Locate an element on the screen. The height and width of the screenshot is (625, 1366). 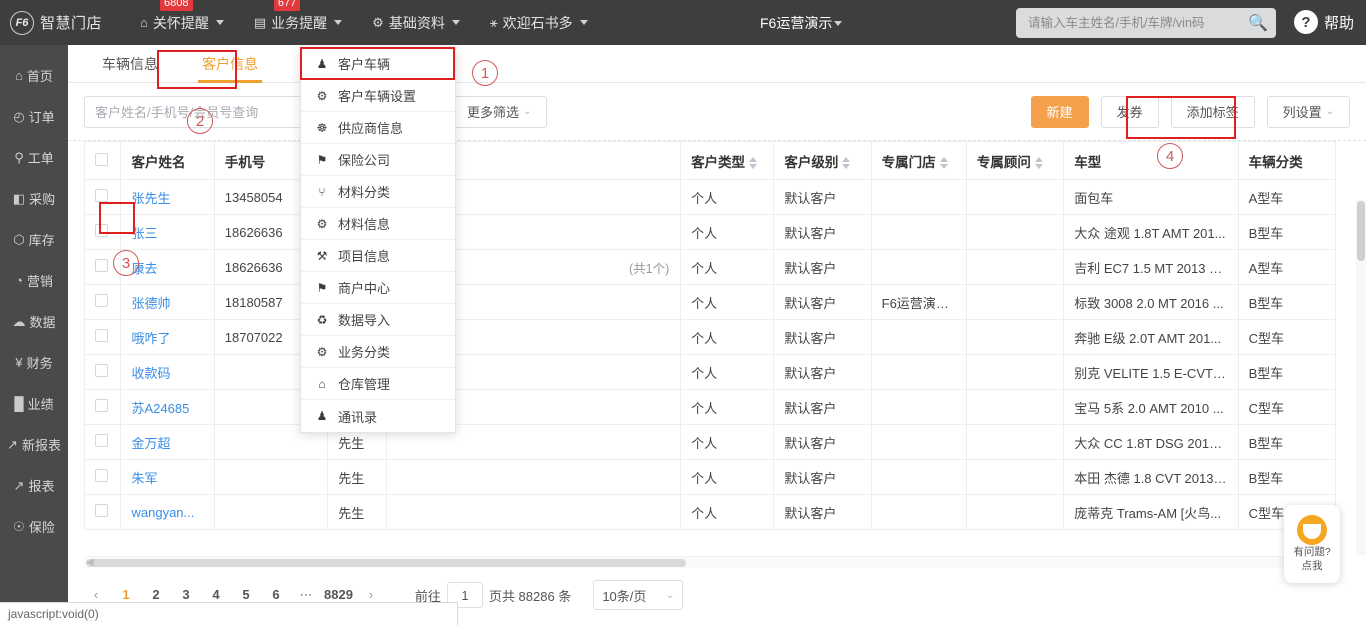
sidebar-item-reports: ↗ 报表 is located at coordinates (34, 485).